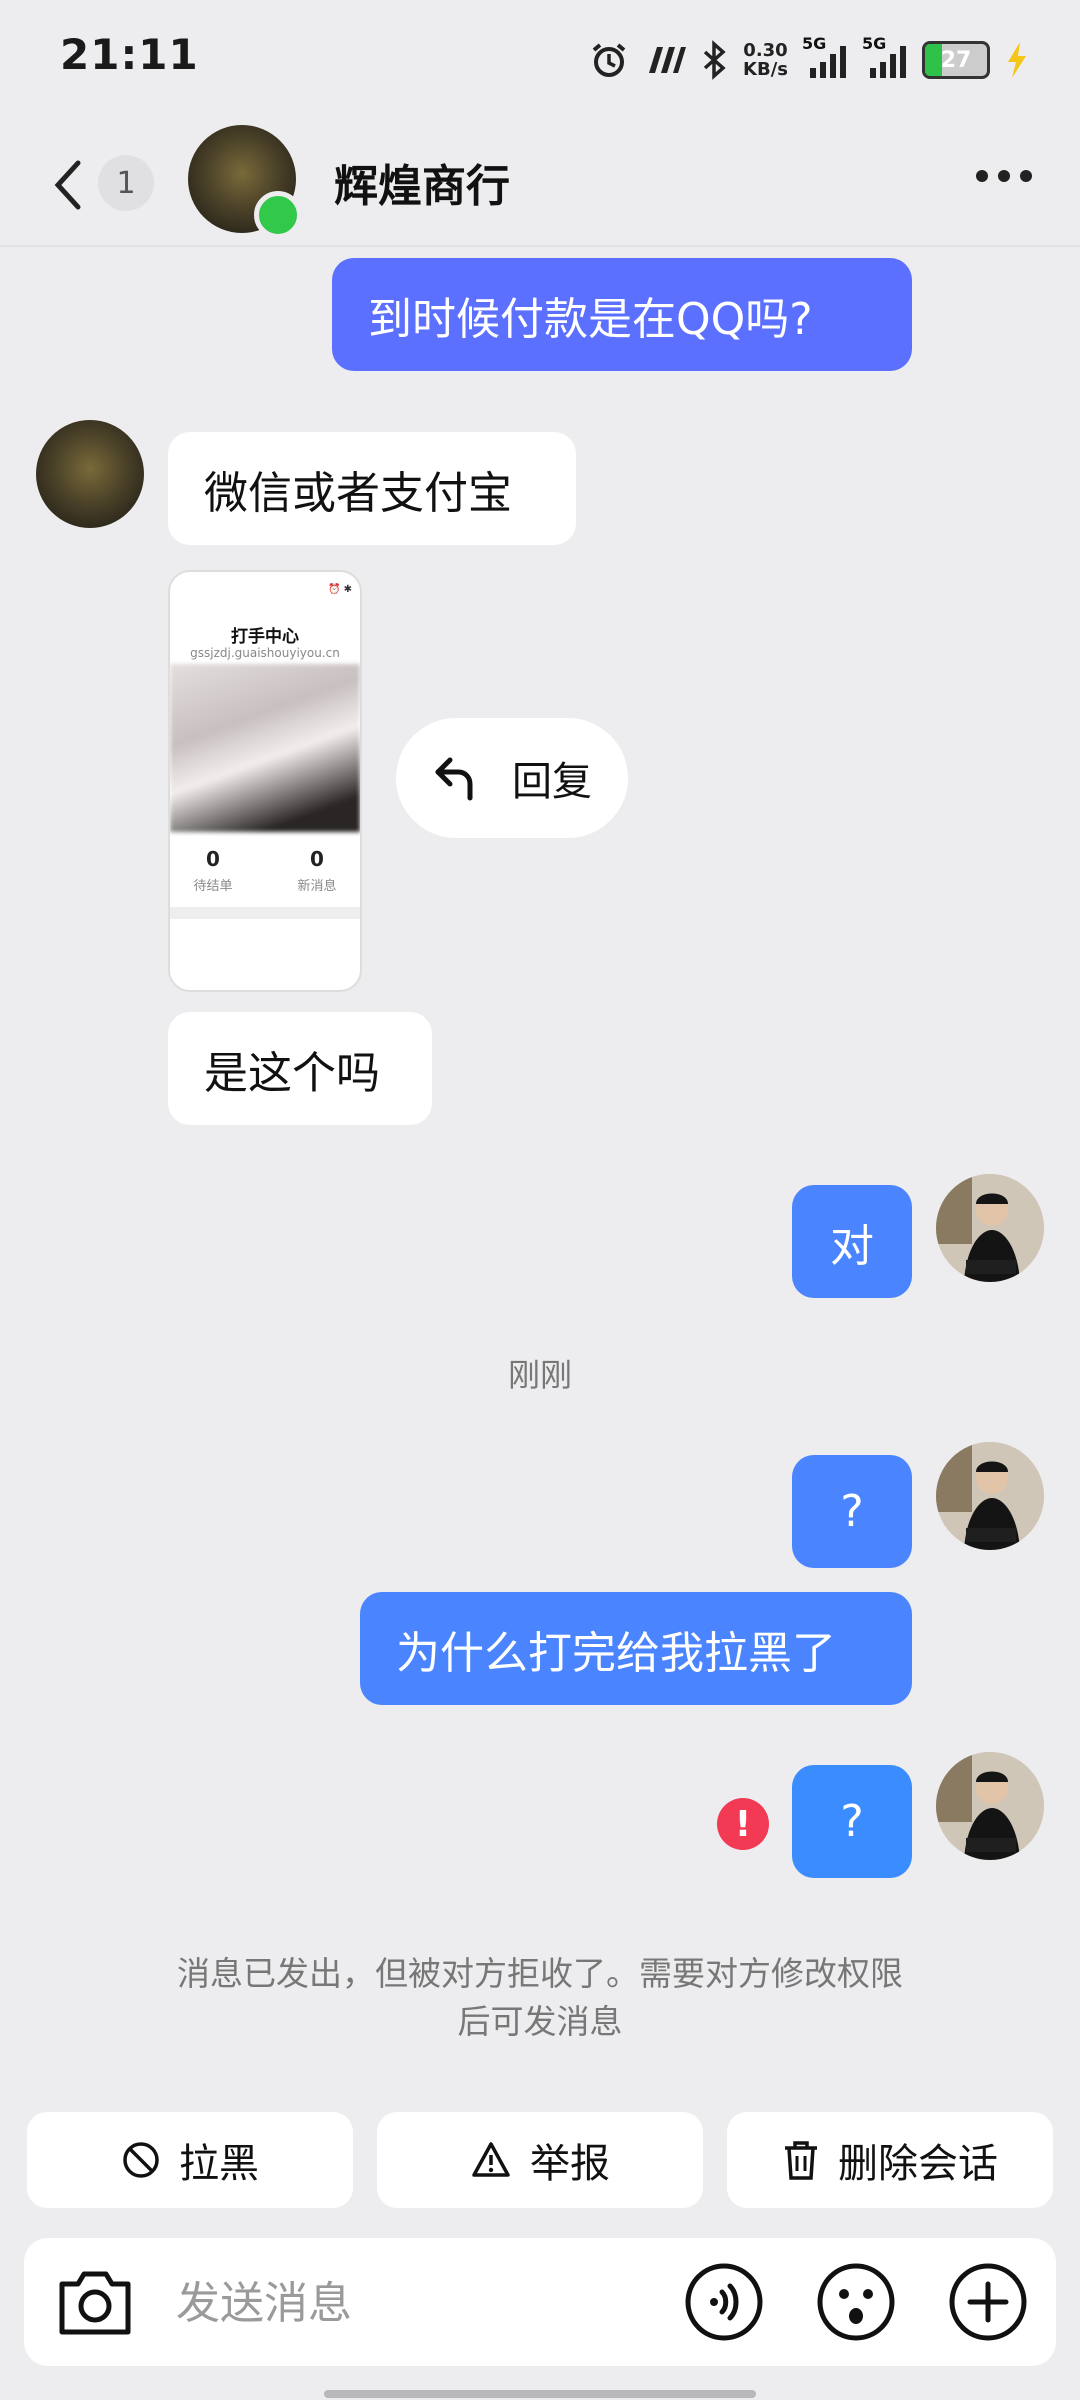  What do you see at coordinates (801, 2160) in the screenshot?
I see `trash-icon` at bounding box center [801, 2160].